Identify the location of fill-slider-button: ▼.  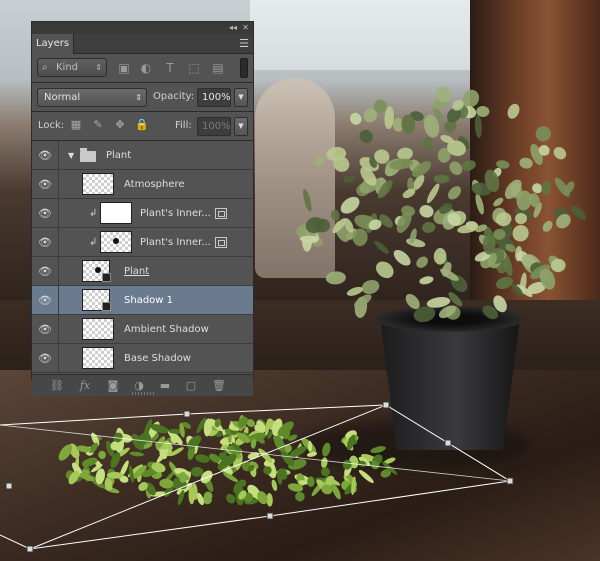
(241, 126).